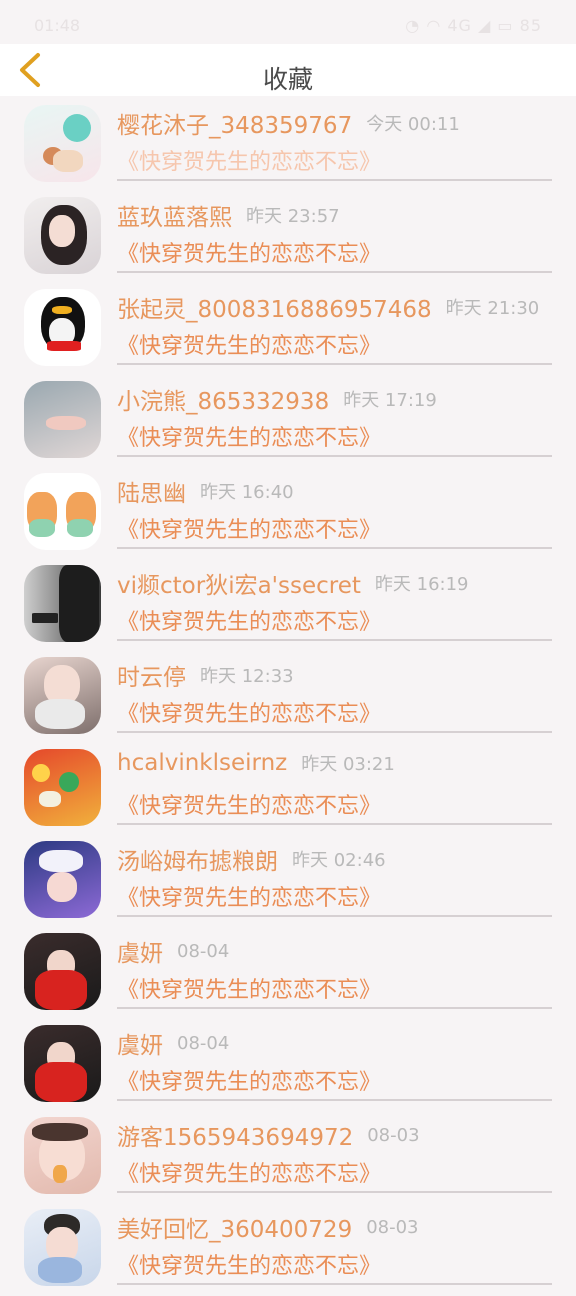 This screenshot has height=1296, width=576. I want to click on user-name: 游客1565943694972, so click(235, 1138).